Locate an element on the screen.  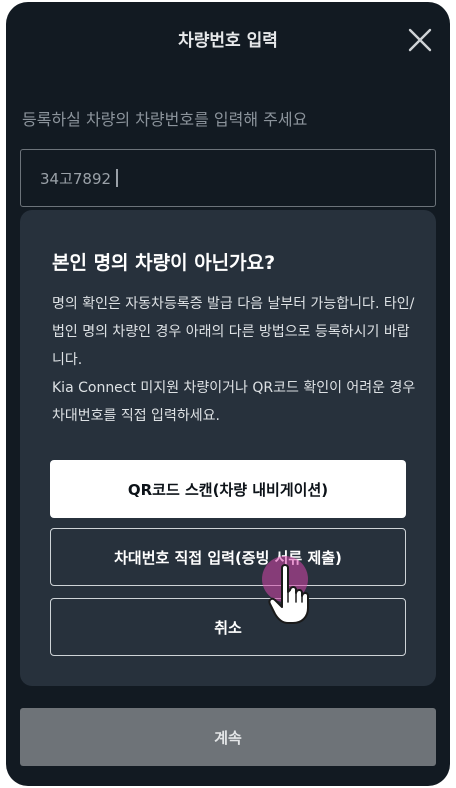
header: 차량번호 입력 is located at coordinates (228, 39).